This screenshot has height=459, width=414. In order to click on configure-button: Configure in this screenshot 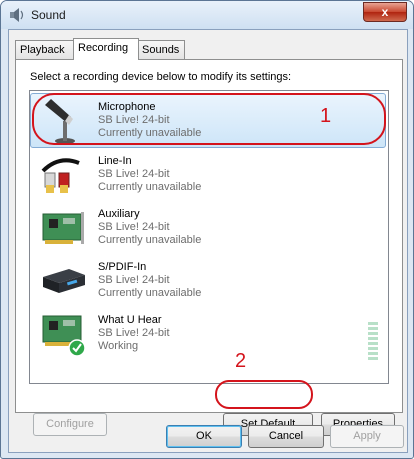, I will do `click(70, 424)`.